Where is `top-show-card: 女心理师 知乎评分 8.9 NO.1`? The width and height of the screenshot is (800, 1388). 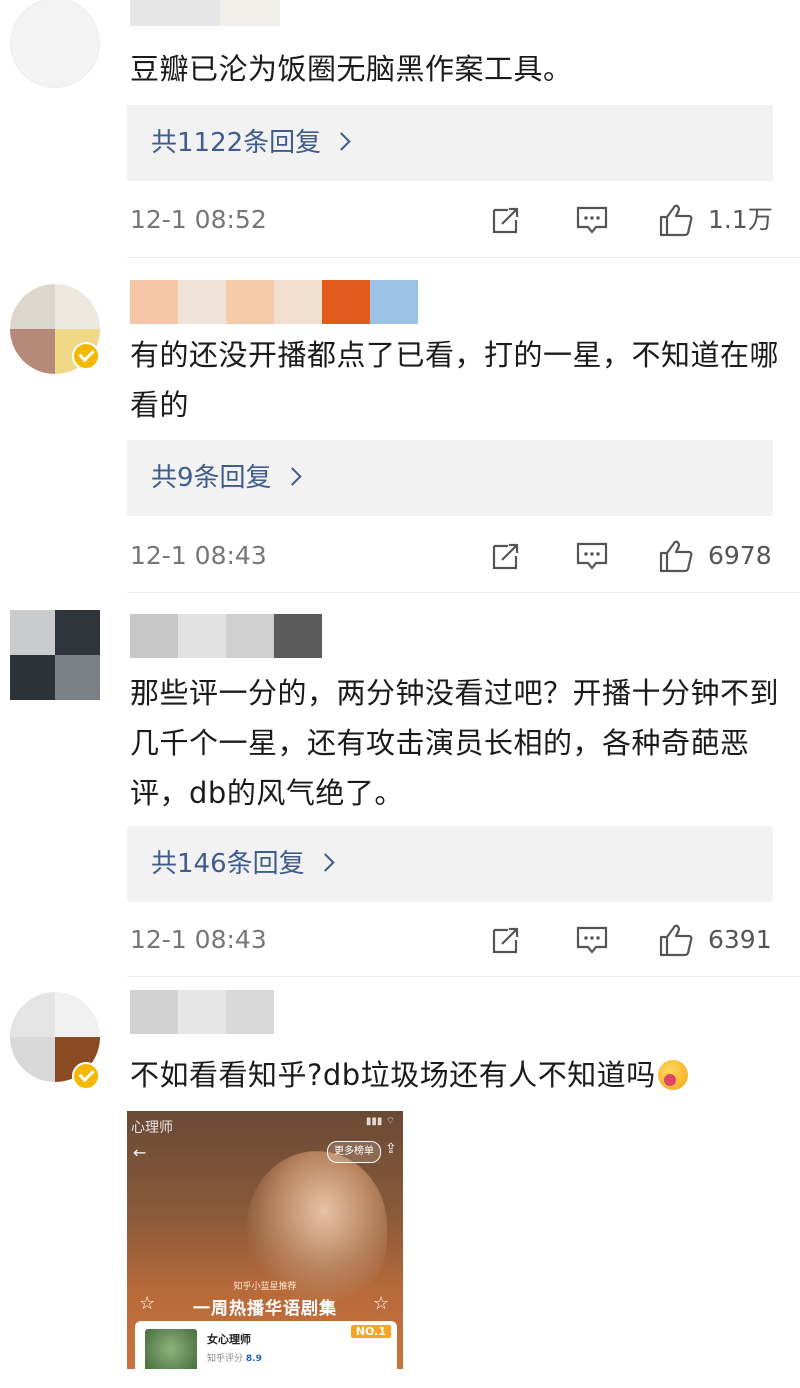 top-show-card: 女心理师 知乎评分 8.9 NO.1 is located at coordinates (266, 1345).